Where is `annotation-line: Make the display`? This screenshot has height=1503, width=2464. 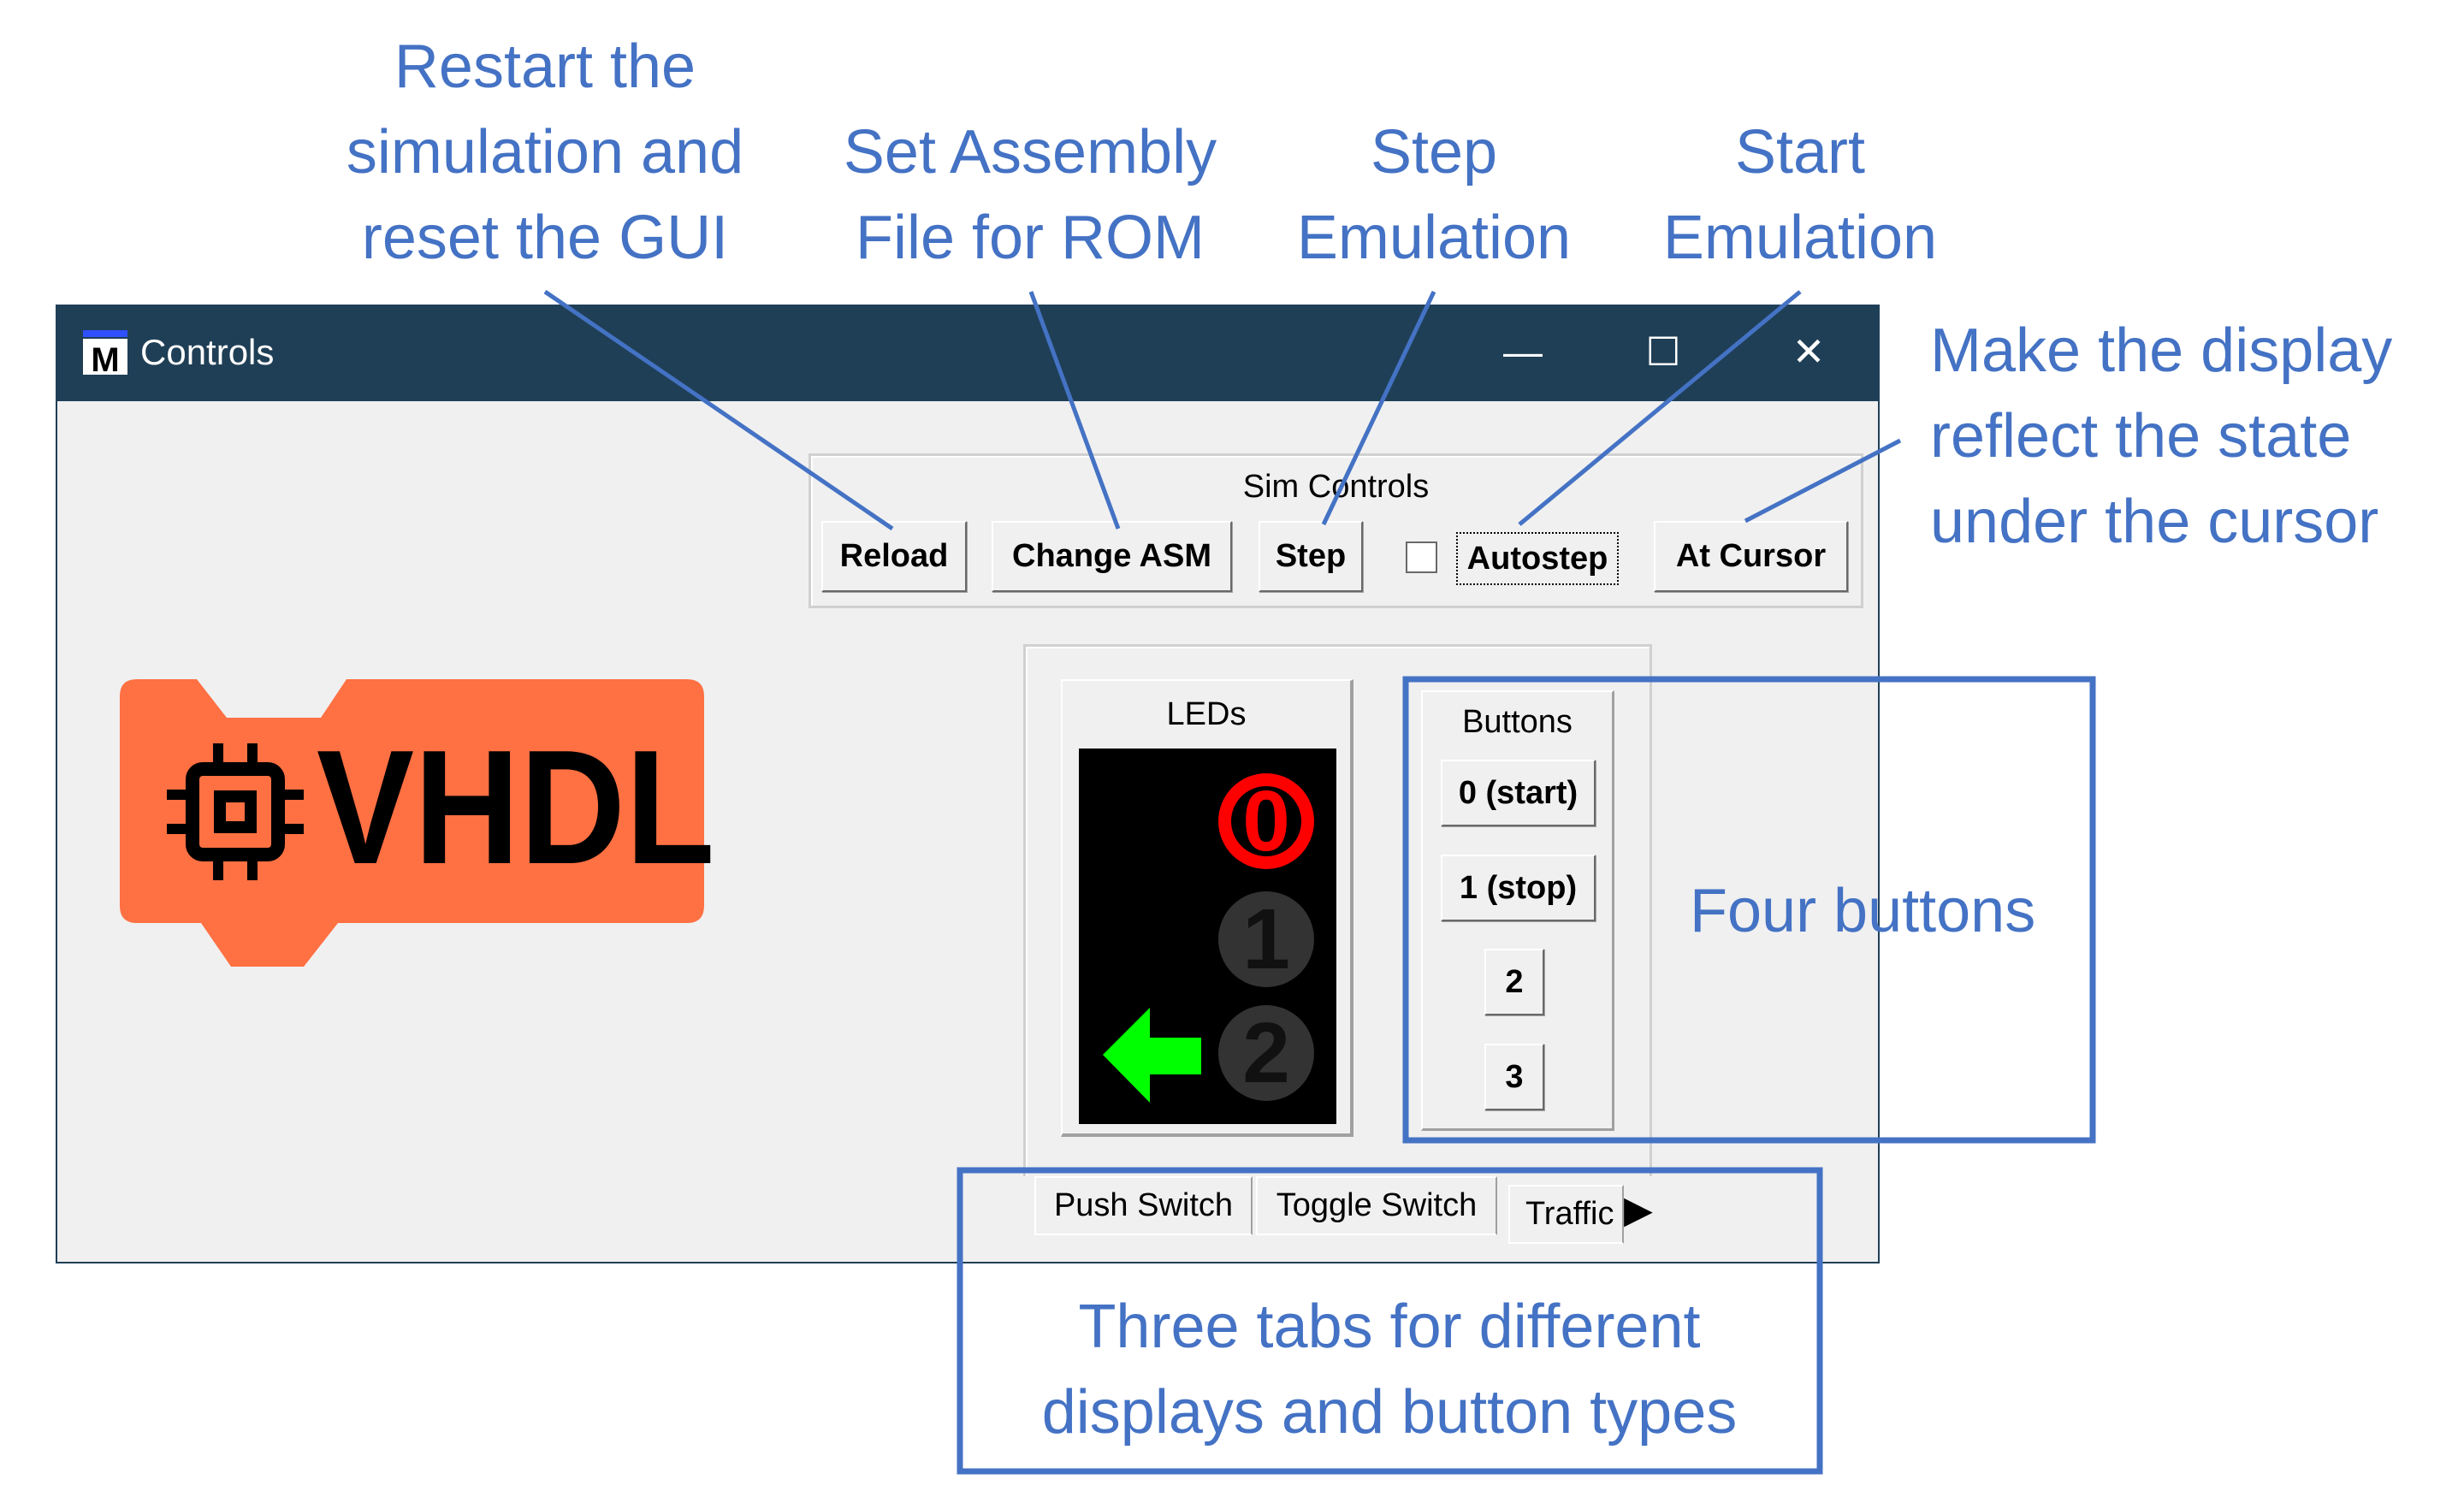 annotation-line: Make the display is located at coordinates (2161, 351).